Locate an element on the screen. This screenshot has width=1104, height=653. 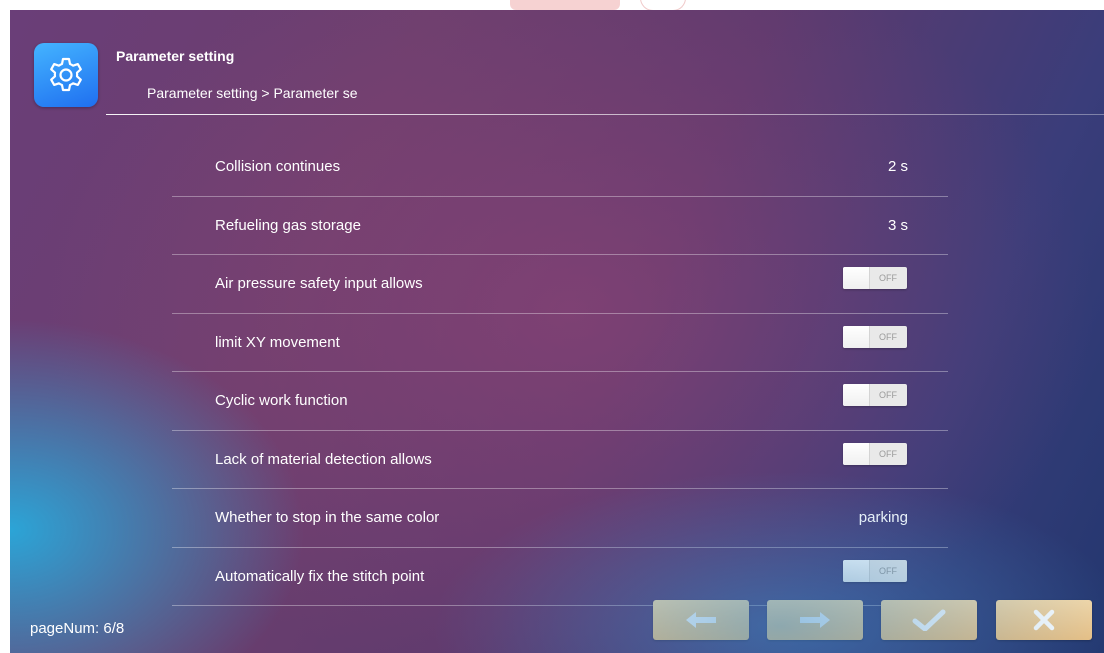
breadcrumb: Parameter setting > Parameter se is located at coordinates (252, 93).